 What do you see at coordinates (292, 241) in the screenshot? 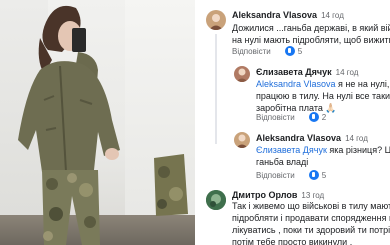
I see `comment-line: потім тебе просто викинули .` at bounding box center [292, 241].